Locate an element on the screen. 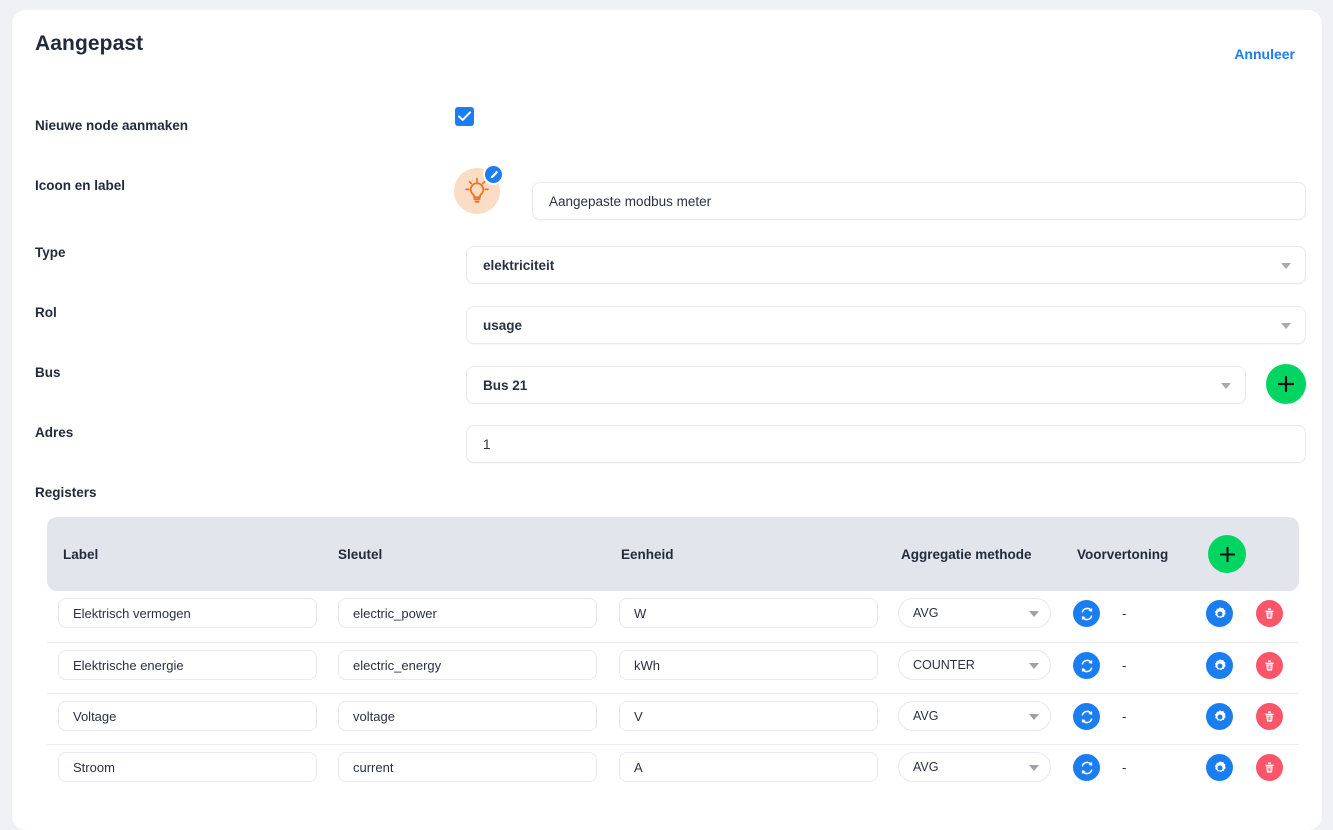  column-header-aggregation: Aggregatie methode is located at coordinates (966, 554).